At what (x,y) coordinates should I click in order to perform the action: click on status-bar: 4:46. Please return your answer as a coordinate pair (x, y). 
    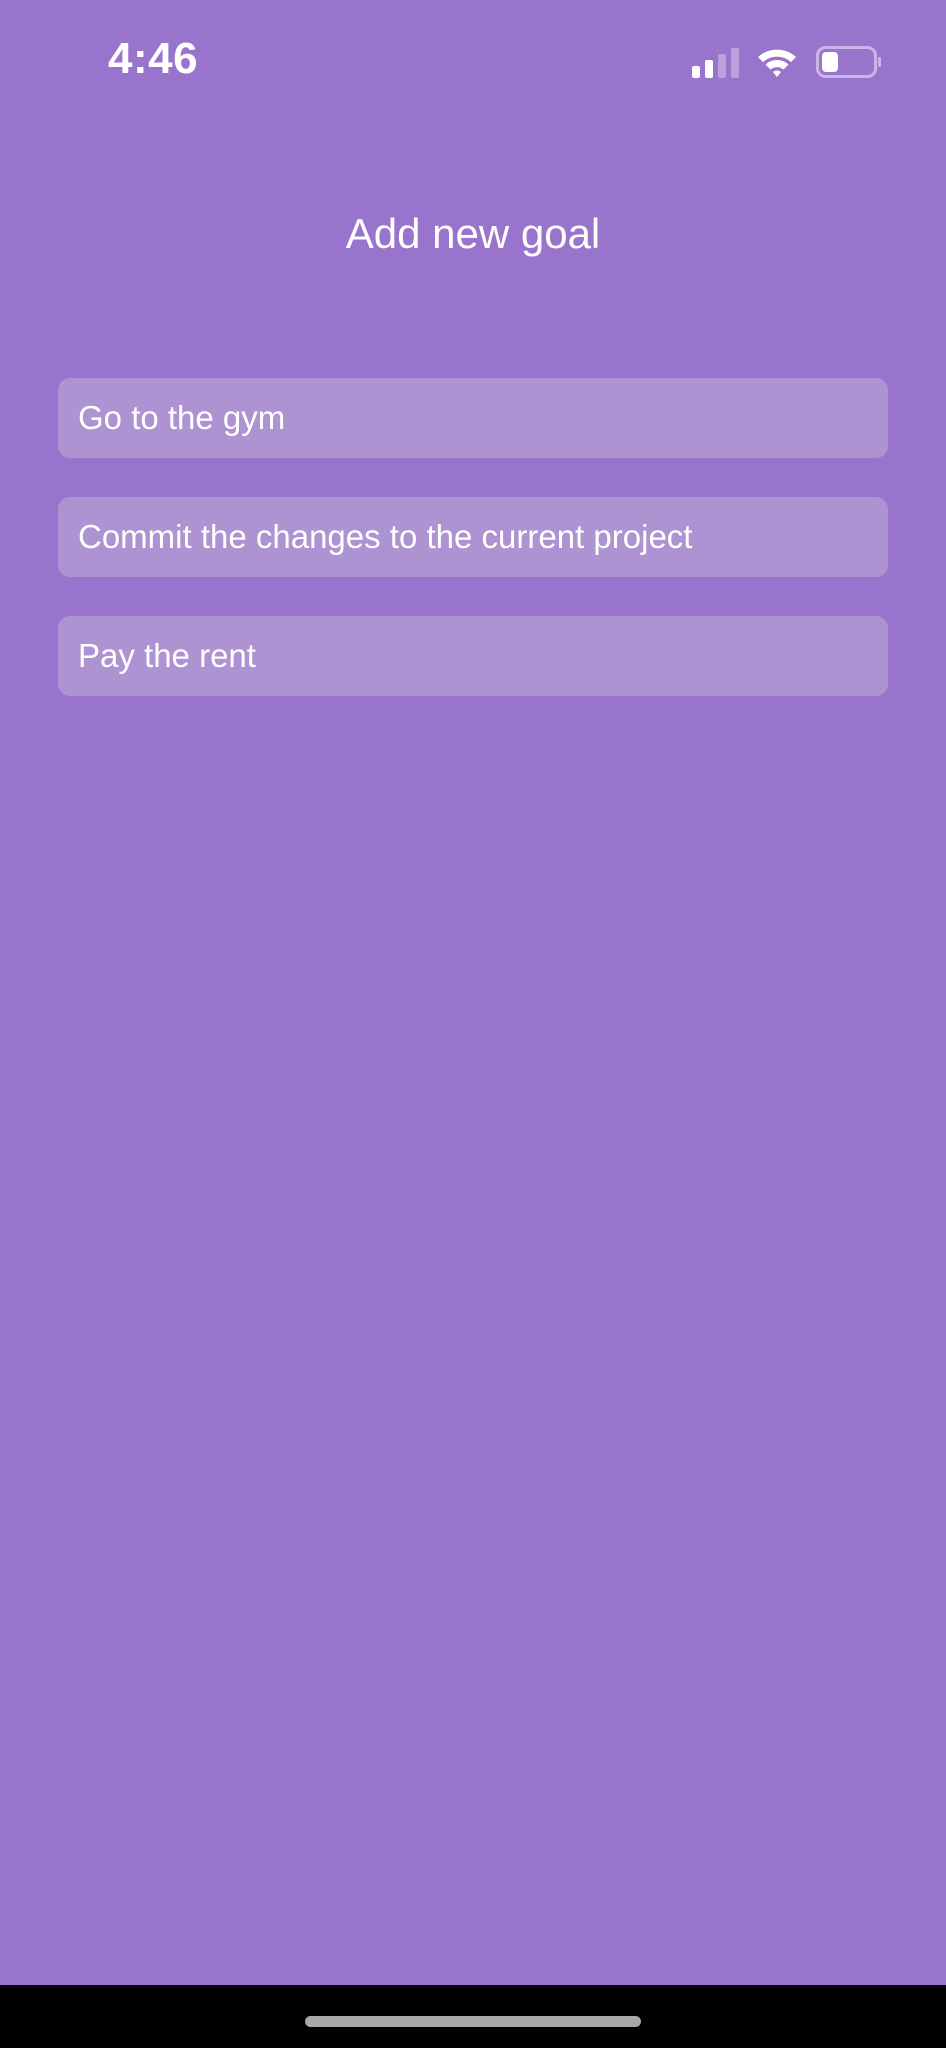
    Looking at the image, I should click on (473, 60).